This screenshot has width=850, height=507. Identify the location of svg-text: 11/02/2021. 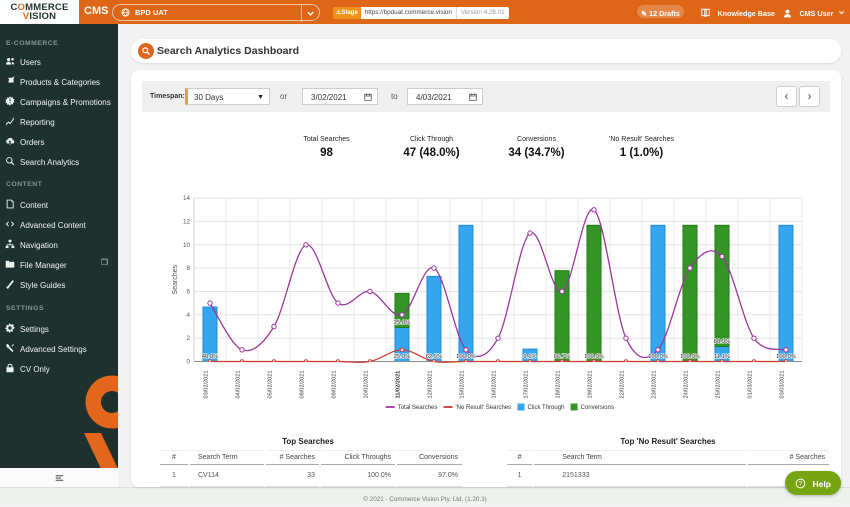
(398, 385).